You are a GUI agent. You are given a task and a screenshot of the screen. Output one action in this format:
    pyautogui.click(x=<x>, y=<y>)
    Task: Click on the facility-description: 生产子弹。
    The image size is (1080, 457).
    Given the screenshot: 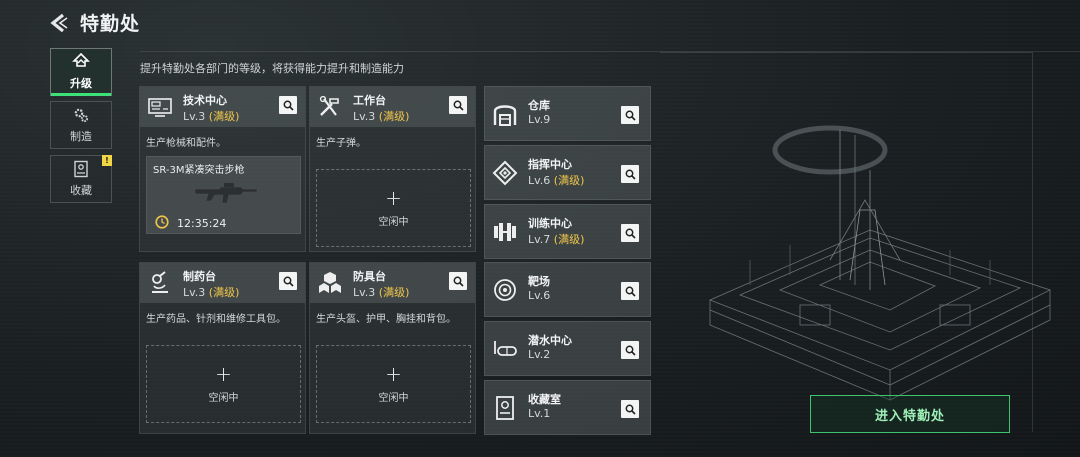 What is the action you would take?
    pyautogui.click(x=341, y=143)
    